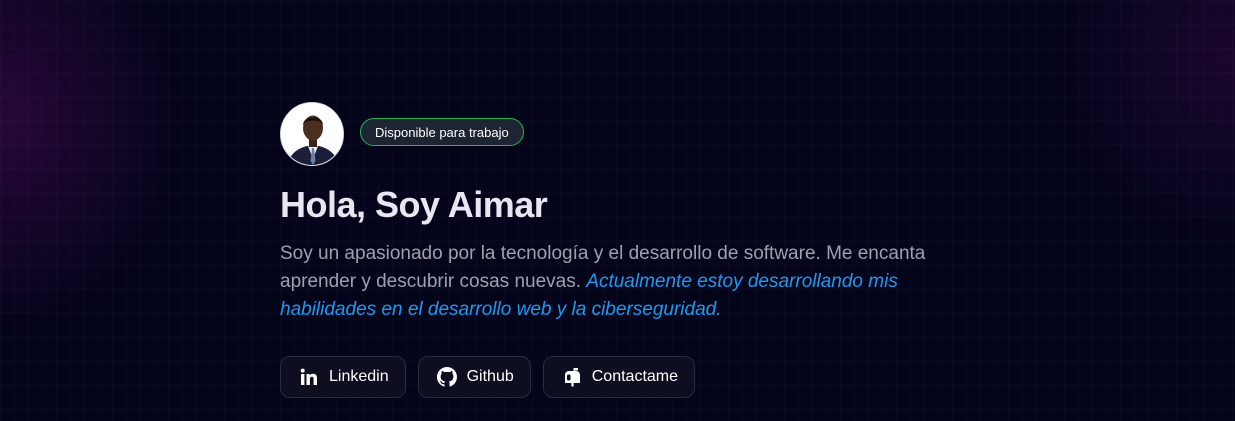  Describe the element at coordinates (414, 204) in the screenshot. I see `page-title: Hola, Soy Aimar` at that location.